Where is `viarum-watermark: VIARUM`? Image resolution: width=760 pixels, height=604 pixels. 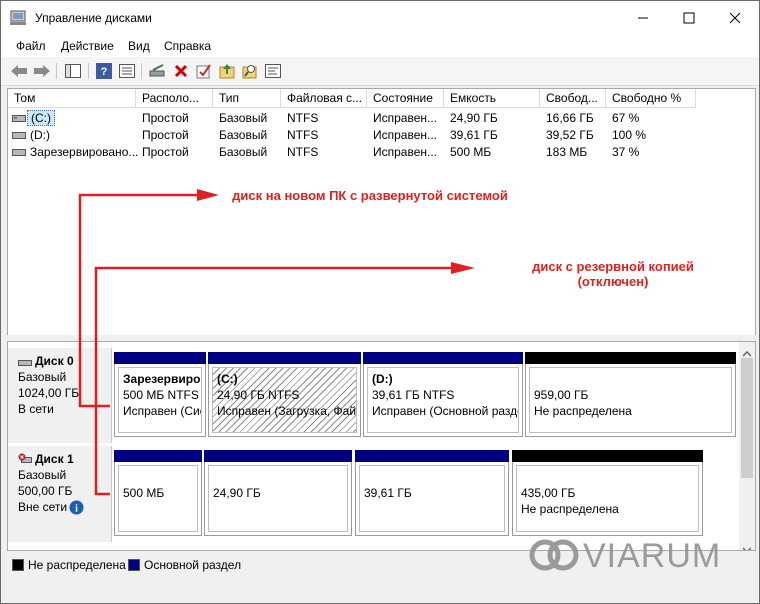 viarum-watermark: VIARUM is located at coordinates (626, 555).